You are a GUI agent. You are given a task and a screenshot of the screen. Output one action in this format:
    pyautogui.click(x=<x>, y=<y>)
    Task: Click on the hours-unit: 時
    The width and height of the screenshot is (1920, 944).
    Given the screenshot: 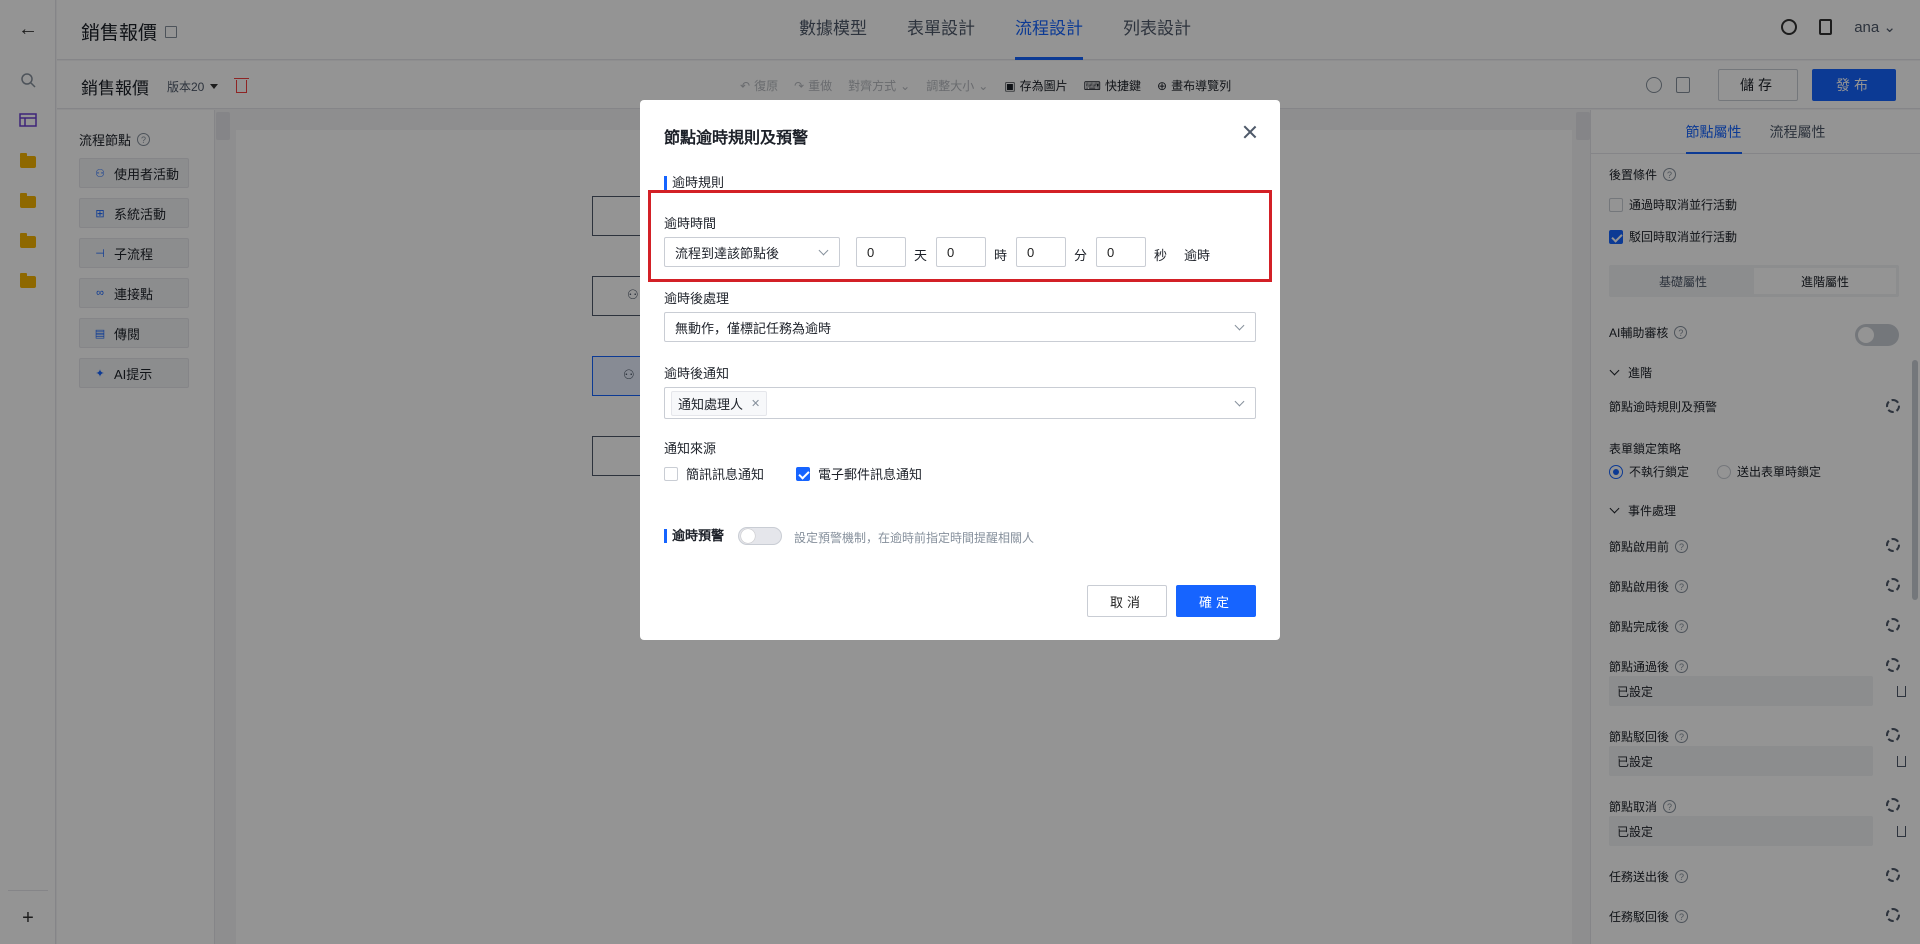 What is the action you would take?
    pyautogui.click(x=1001, y=255)
    